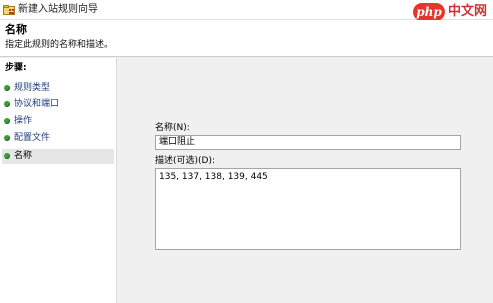 The width and height of the screenshot is (493, 303). Describe the element at coordinates (23, 121) in the screenshot. I see `step-label: 操作` at that location.